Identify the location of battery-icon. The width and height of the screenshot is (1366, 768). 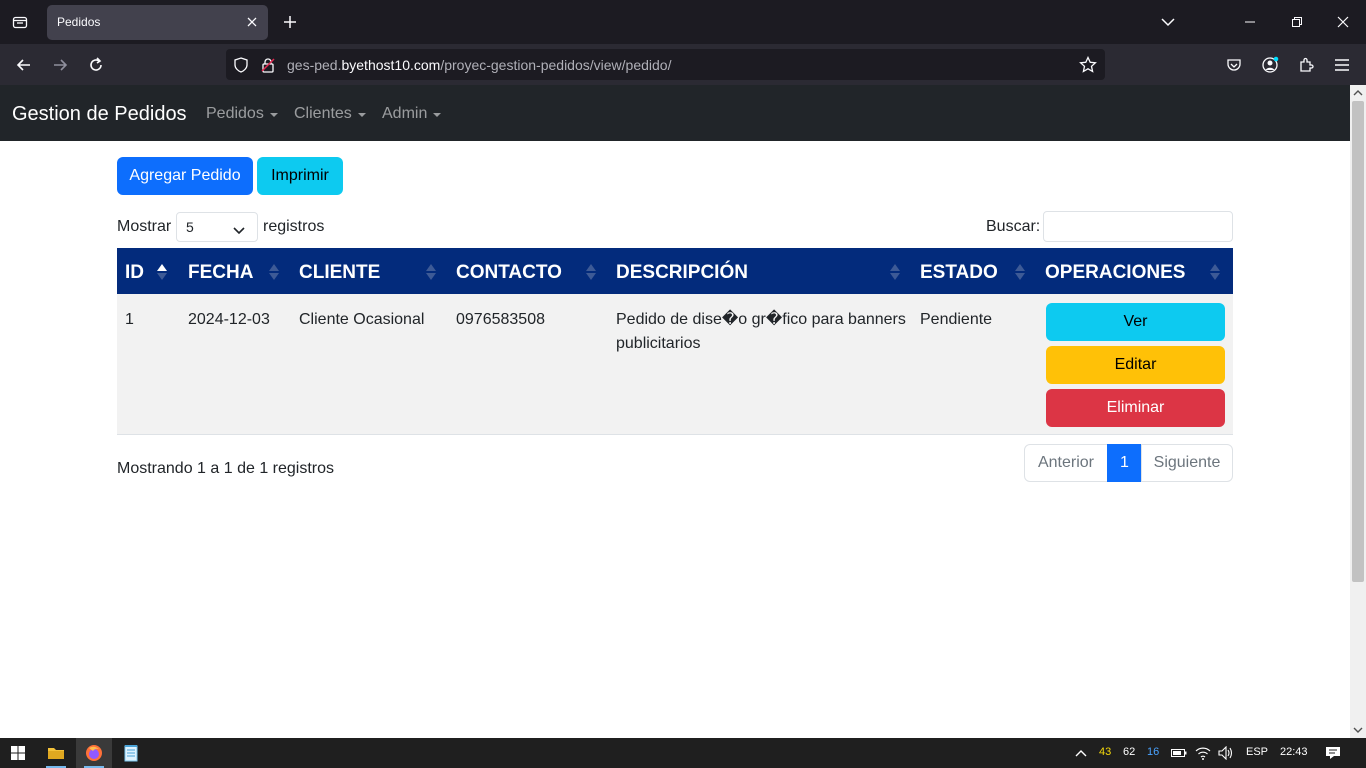
(1179, 753).